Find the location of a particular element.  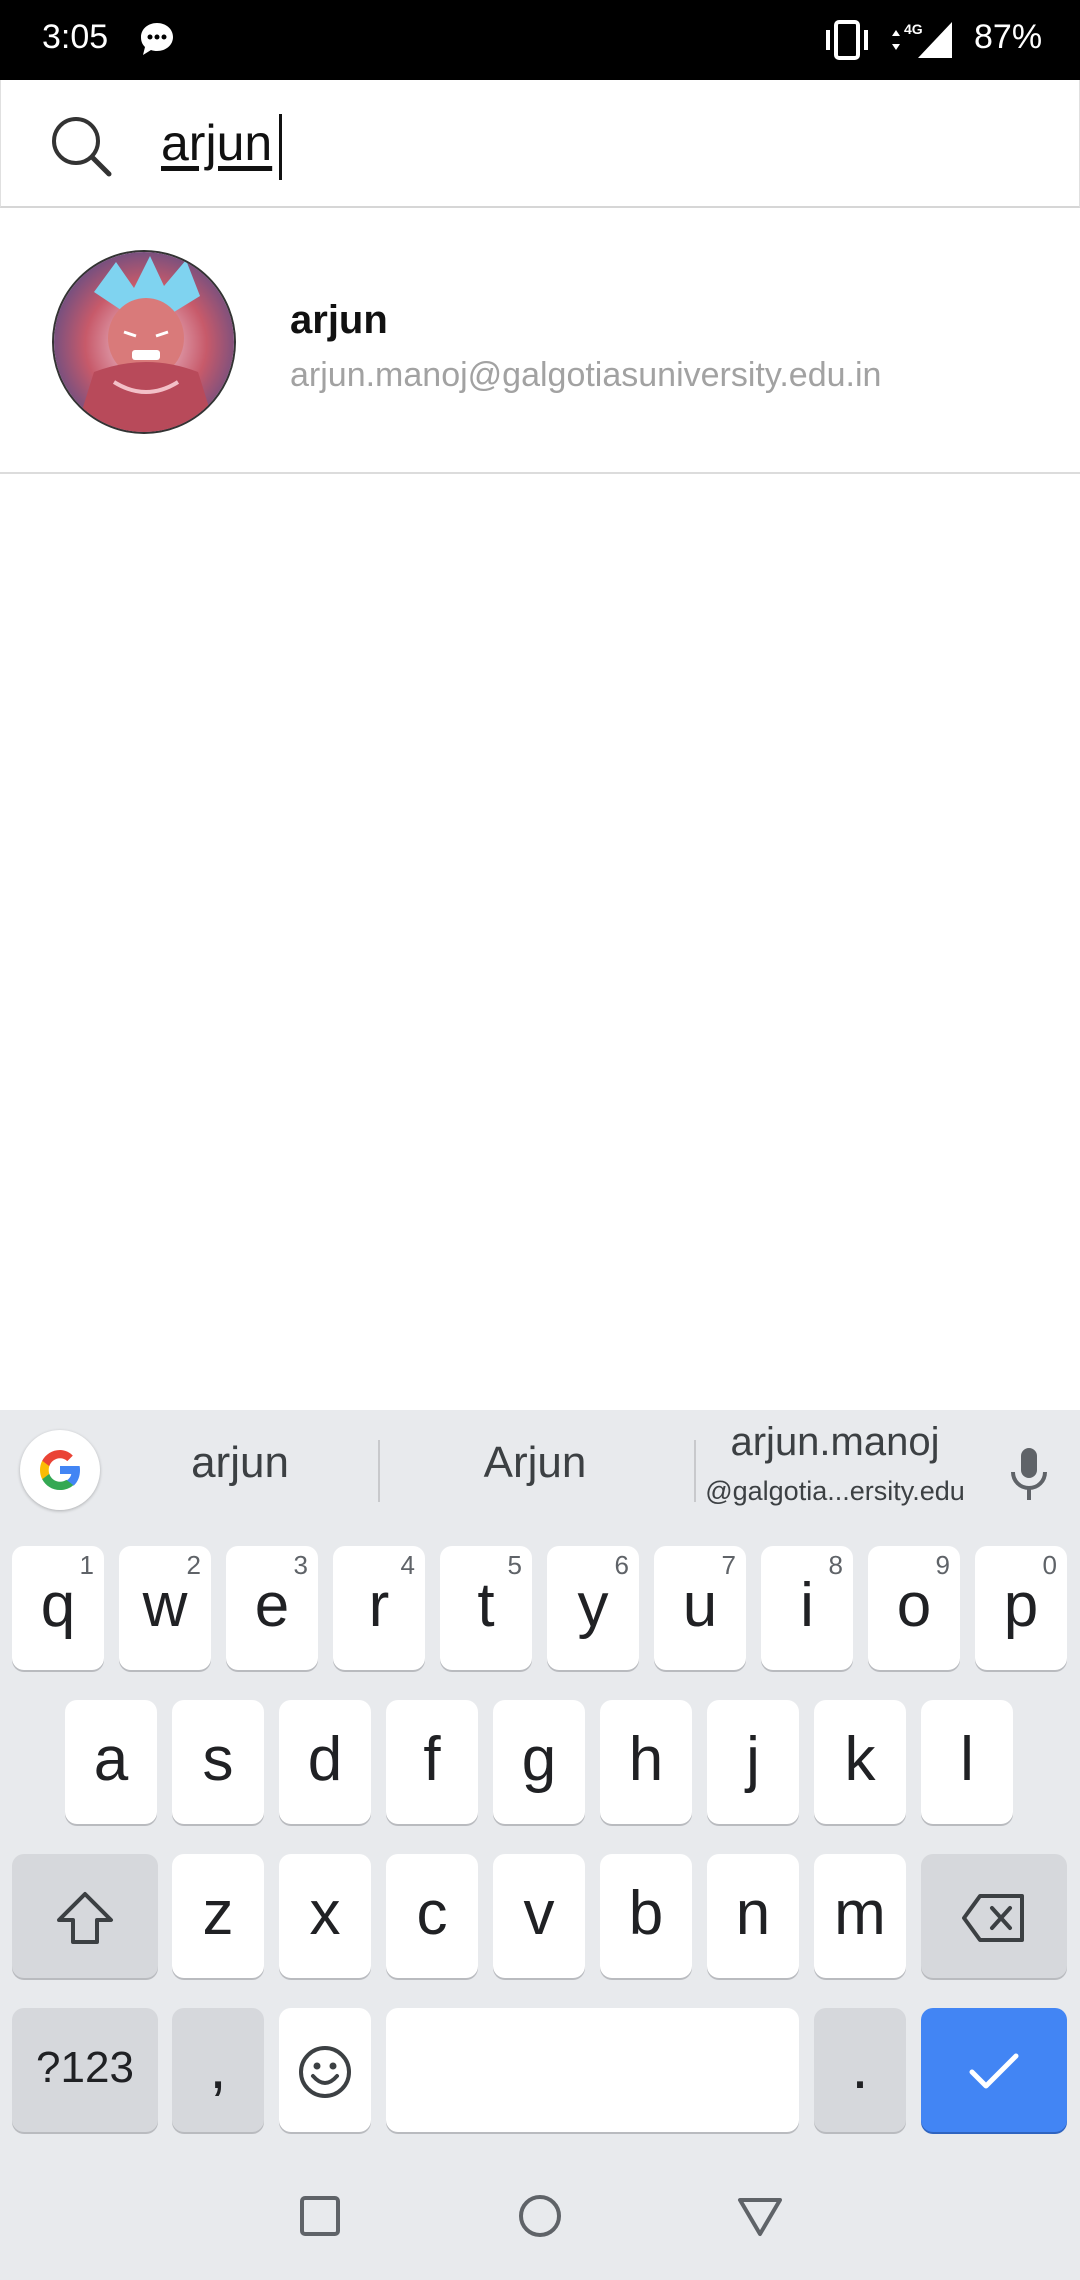

search-input: arjun is located at coordinates (216, 143).